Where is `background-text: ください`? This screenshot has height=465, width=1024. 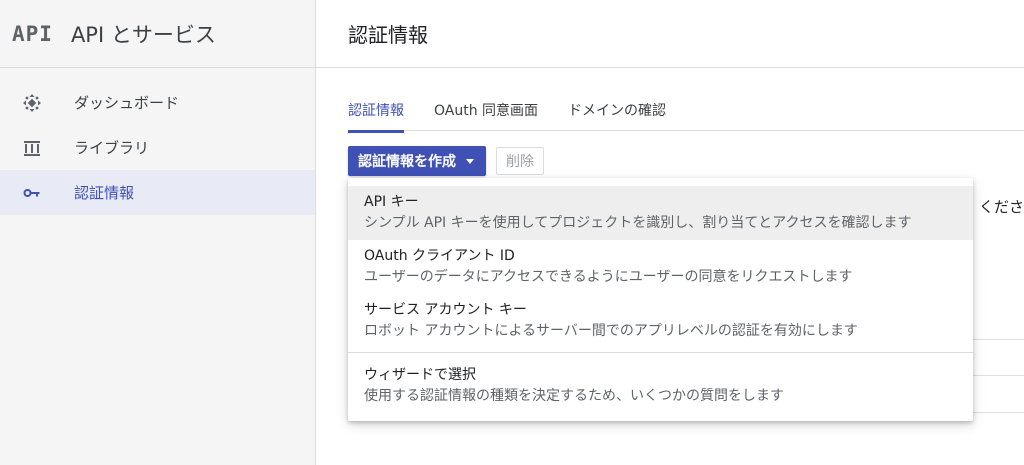 background-text: ください is located at coordinates (1001, 207).